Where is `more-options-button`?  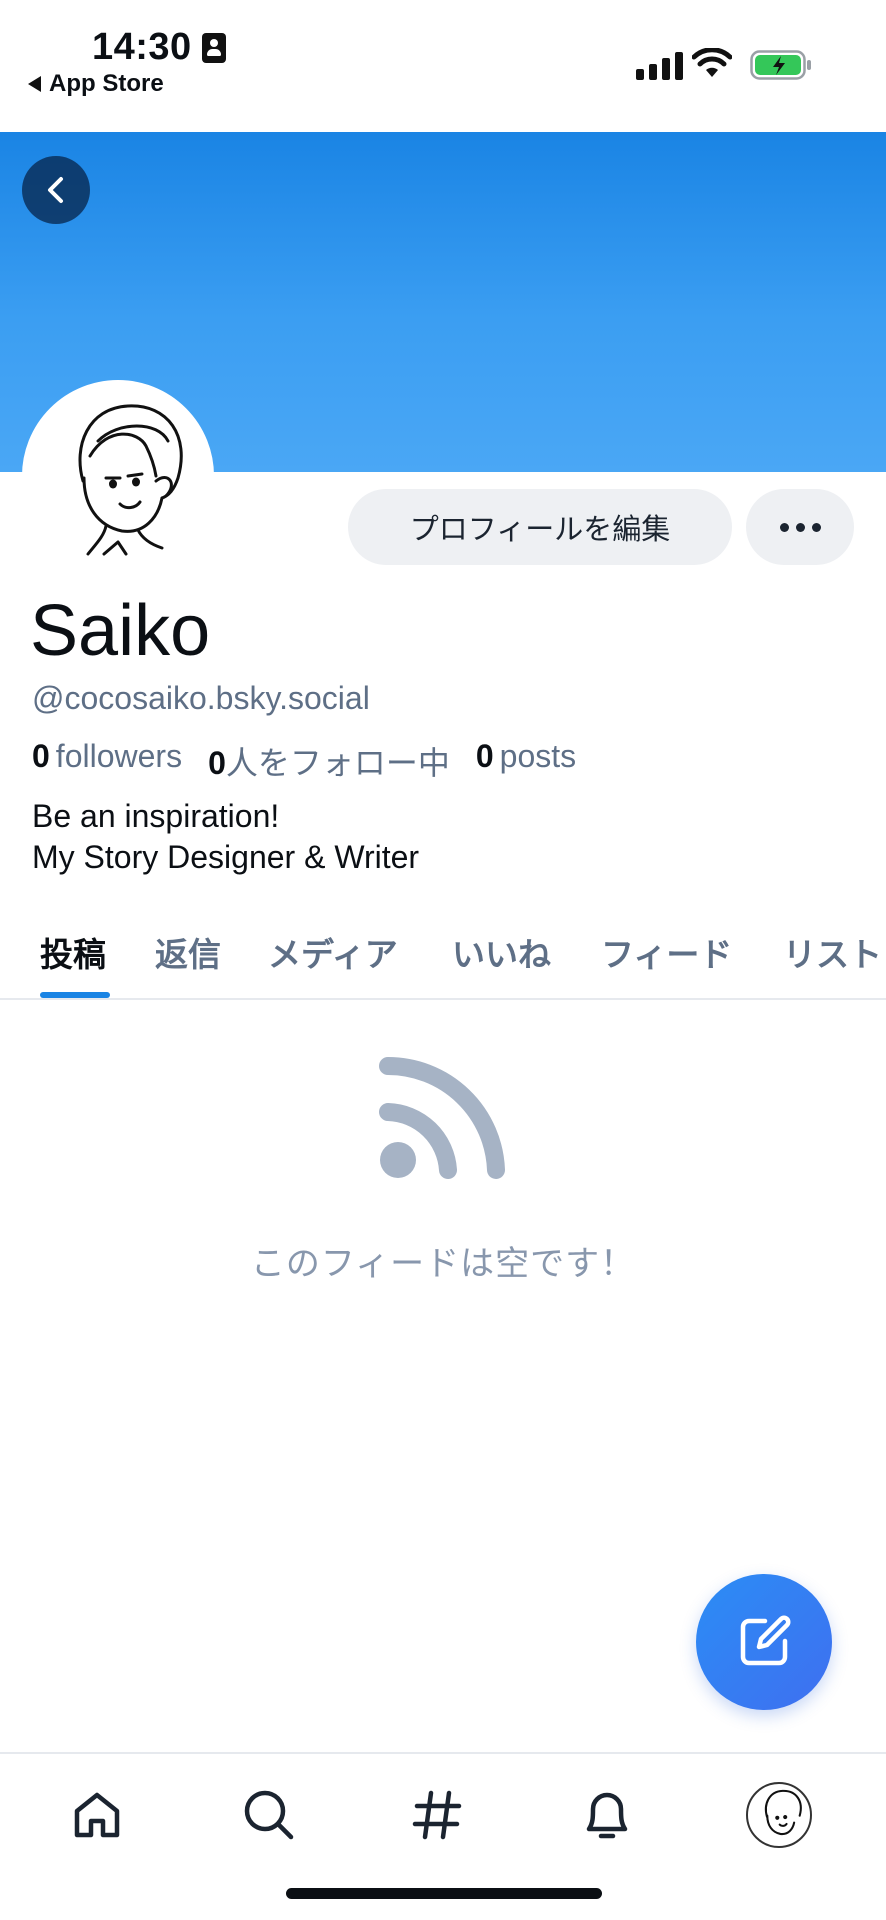 more-options-button is located at coordinates (800, 527).